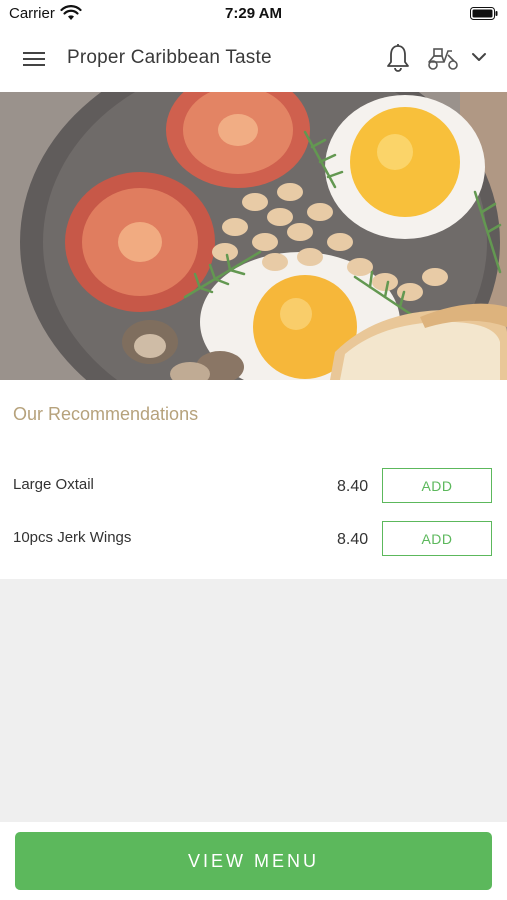  I want to click on status-bar: Carrier 7:29 AM, so click(253, 13).